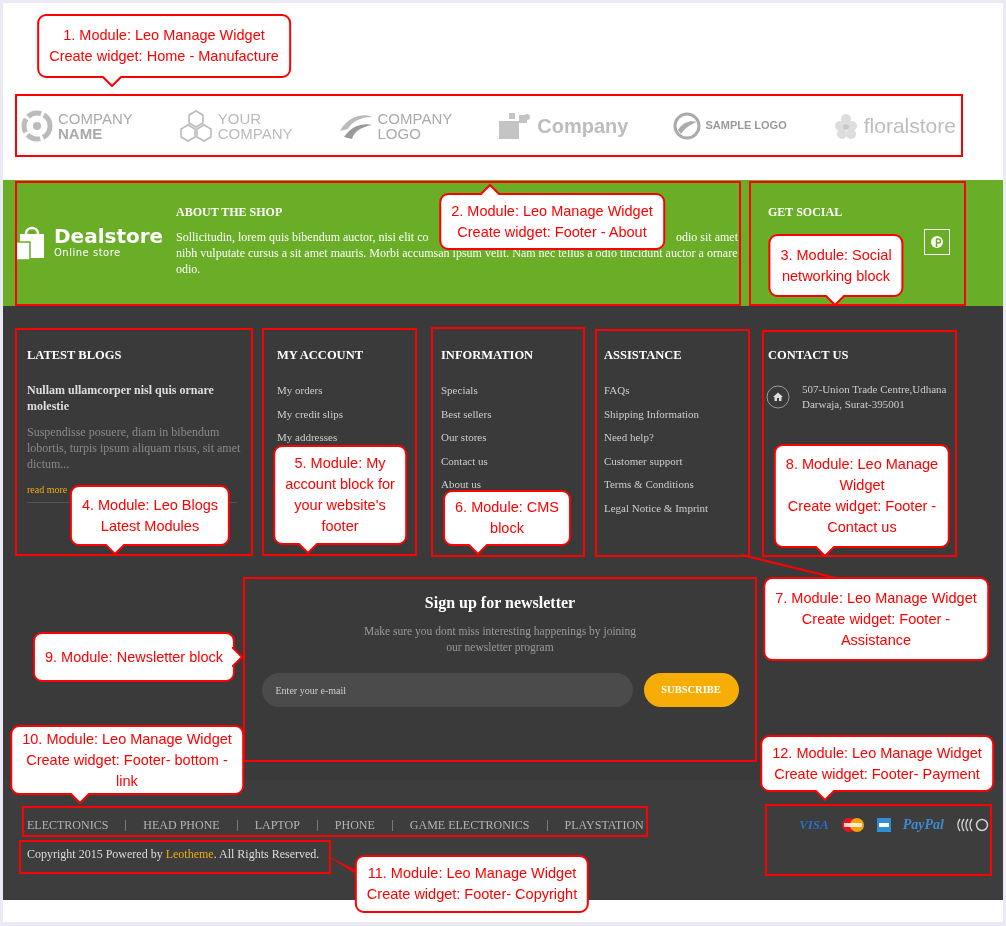 Image resolution: width=1006 pixels, height=926 pixels. What do you see at coordinates (973, 825) in the screenshot?
I see `contactless-icon` at bounding box center [973, 825].